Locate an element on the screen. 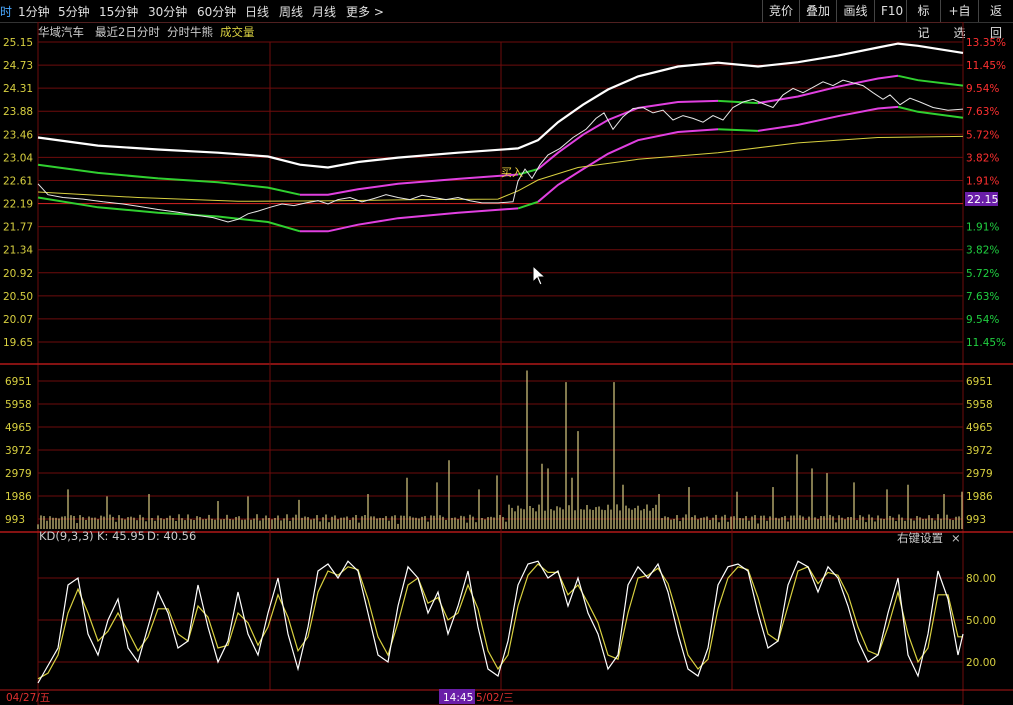 The height and width of the screenshot is (705, 1013). mouse-cursor-icon is located at coordinates (539, 275).